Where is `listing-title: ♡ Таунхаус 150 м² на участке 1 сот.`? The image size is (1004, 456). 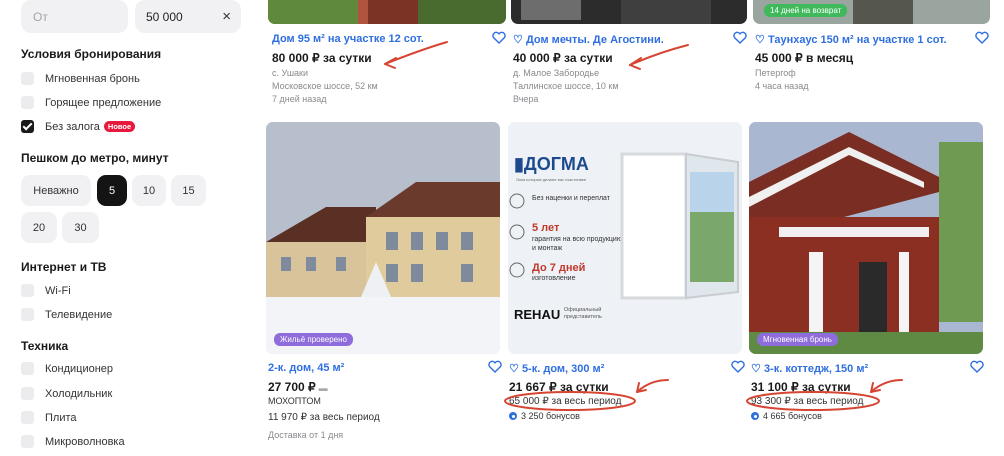
listing-title: ♡ Таунхаус 150 м² на участке 1 сот. is located at coordinates (851, 39).